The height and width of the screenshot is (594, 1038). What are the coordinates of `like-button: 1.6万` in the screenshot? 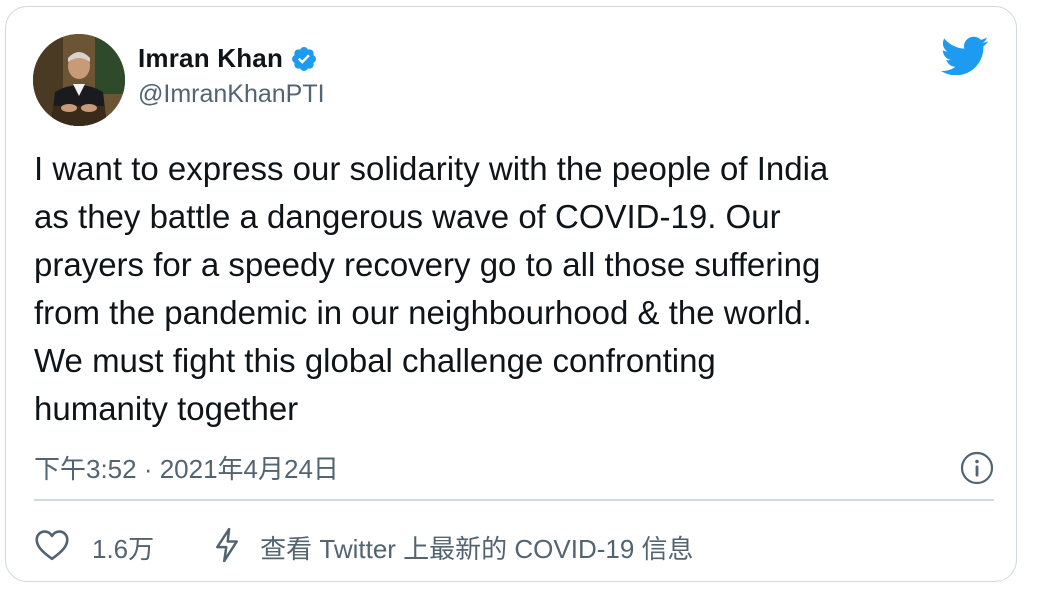 It's located at (94, 547).